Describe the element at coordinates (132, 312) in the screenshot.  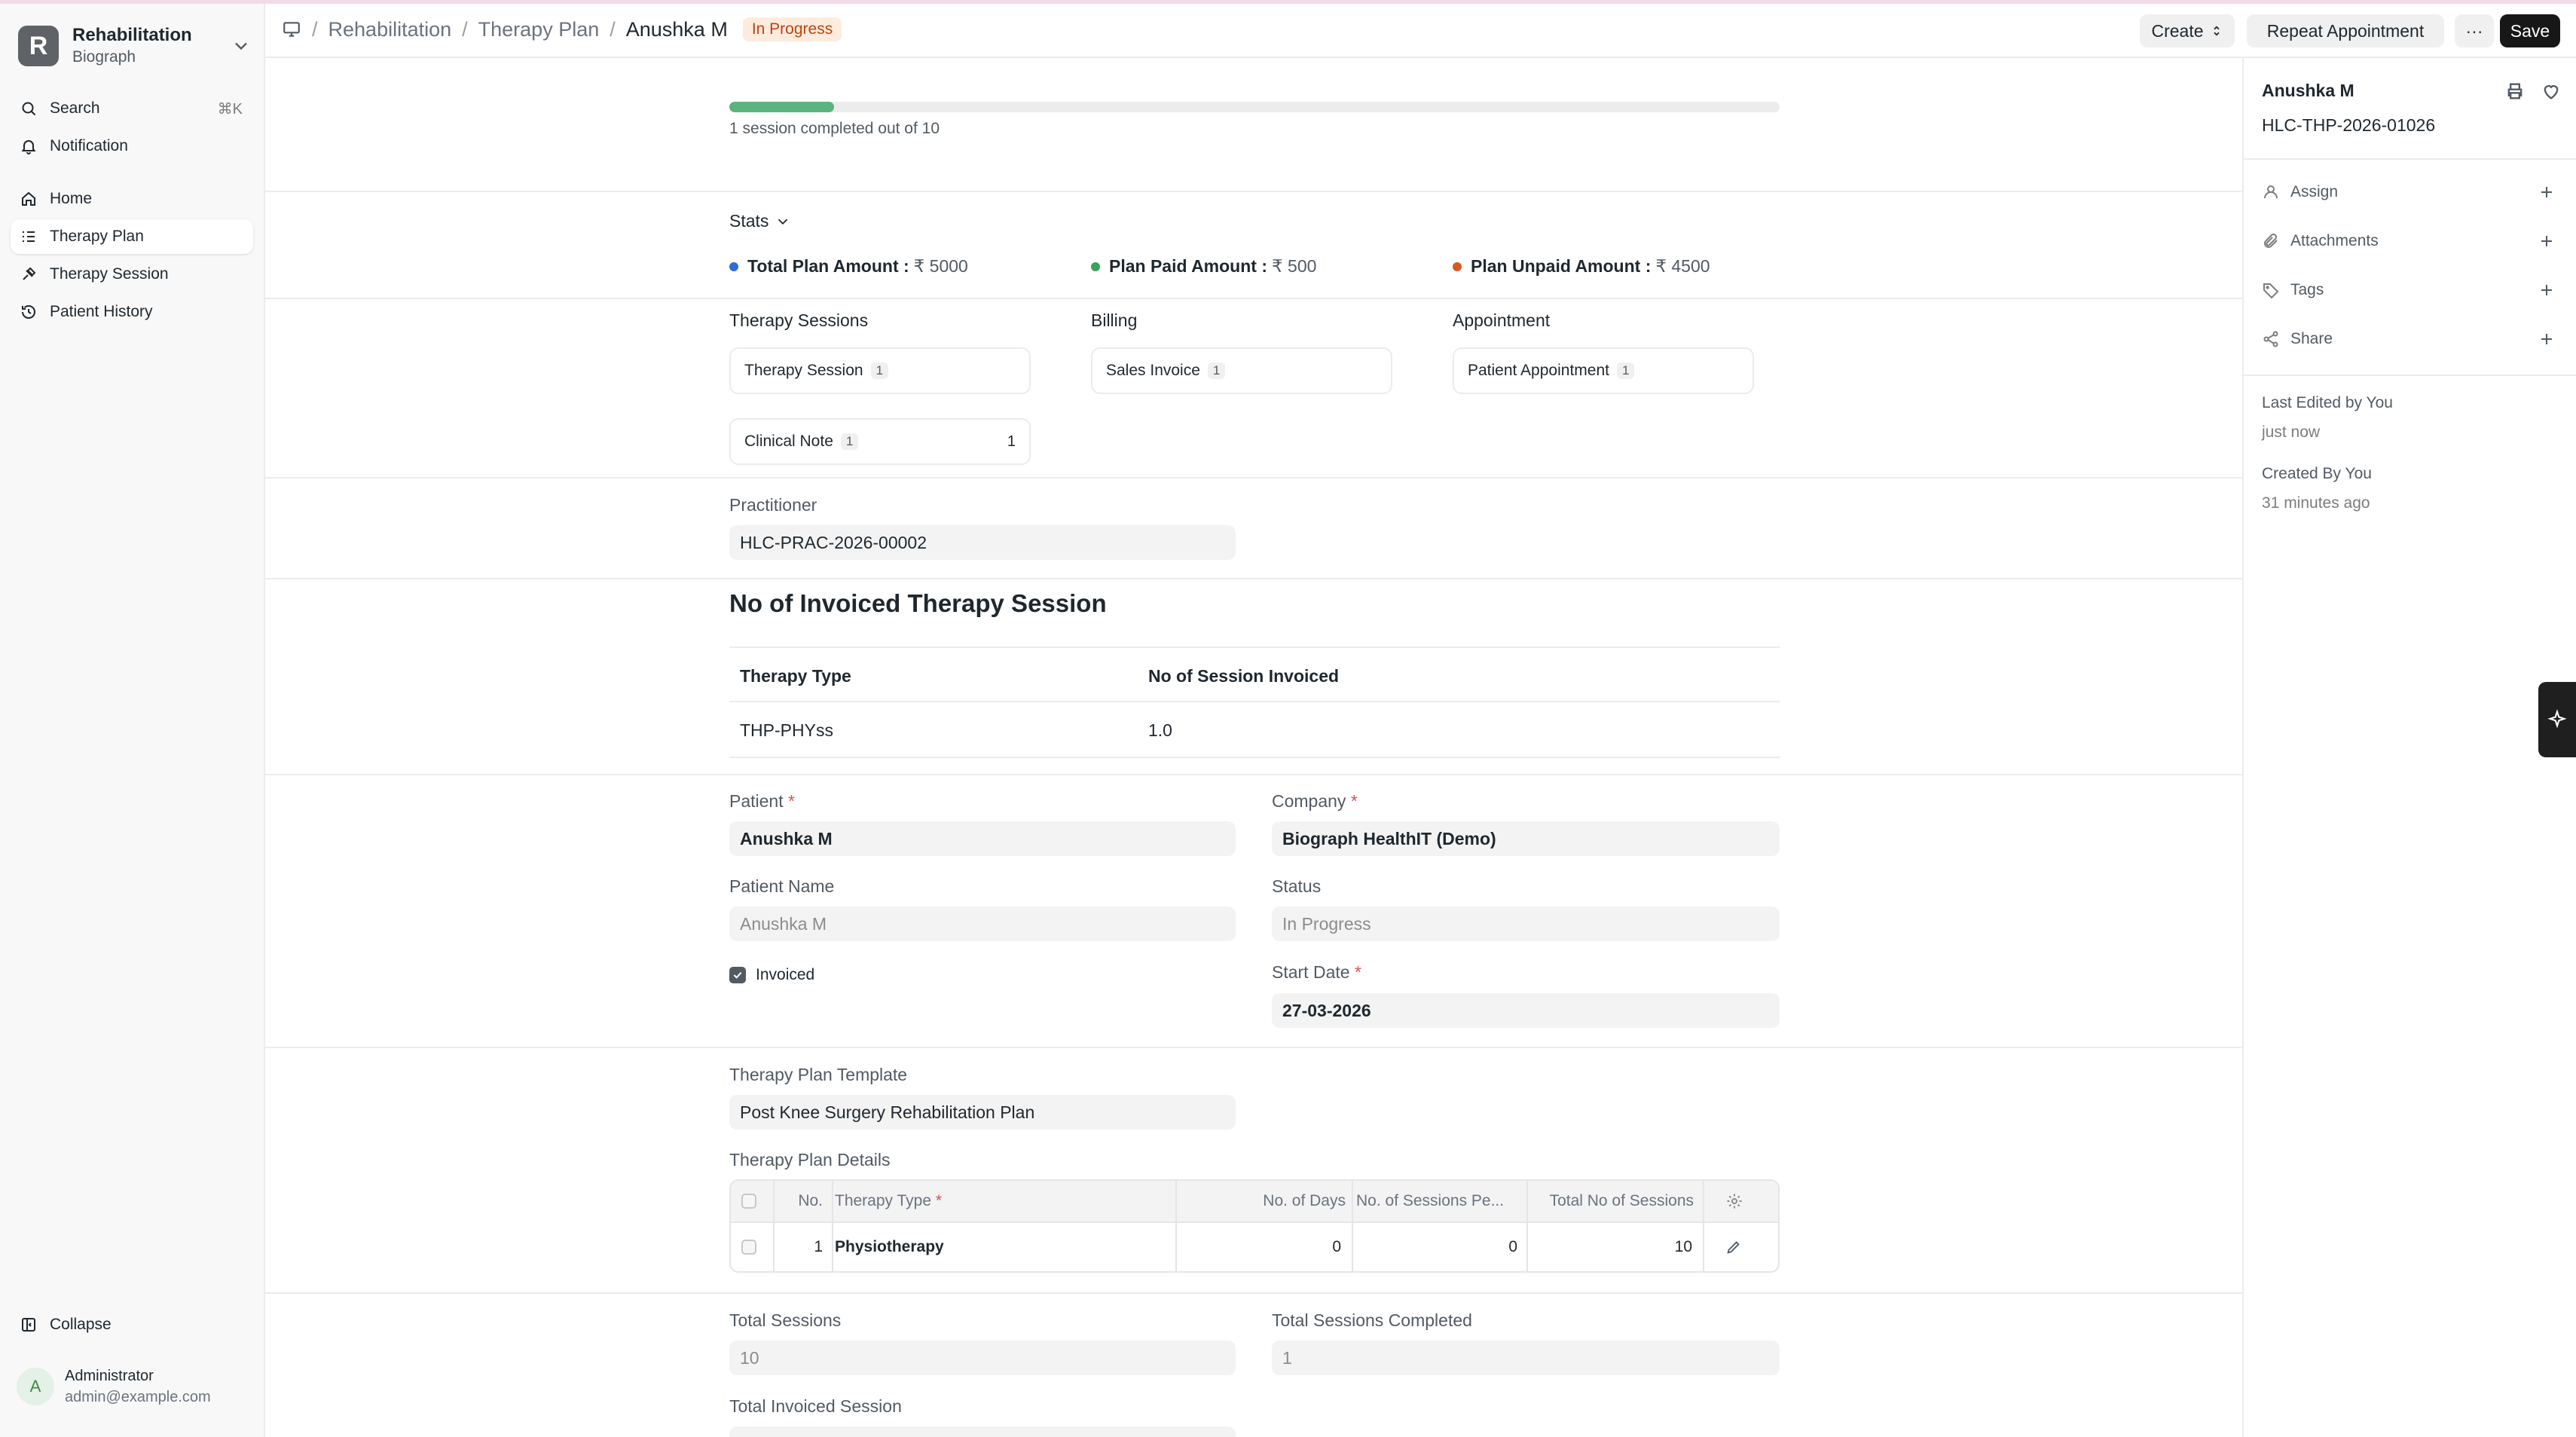
I see `sidebar-item-patient-history: Patient History` at that location.